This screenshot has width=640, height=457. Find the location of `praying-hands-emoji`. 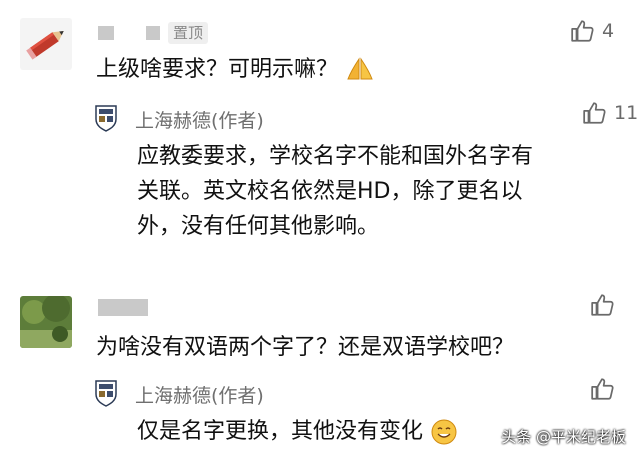

praying-hands-emoji is located at coordinates (360, 68).